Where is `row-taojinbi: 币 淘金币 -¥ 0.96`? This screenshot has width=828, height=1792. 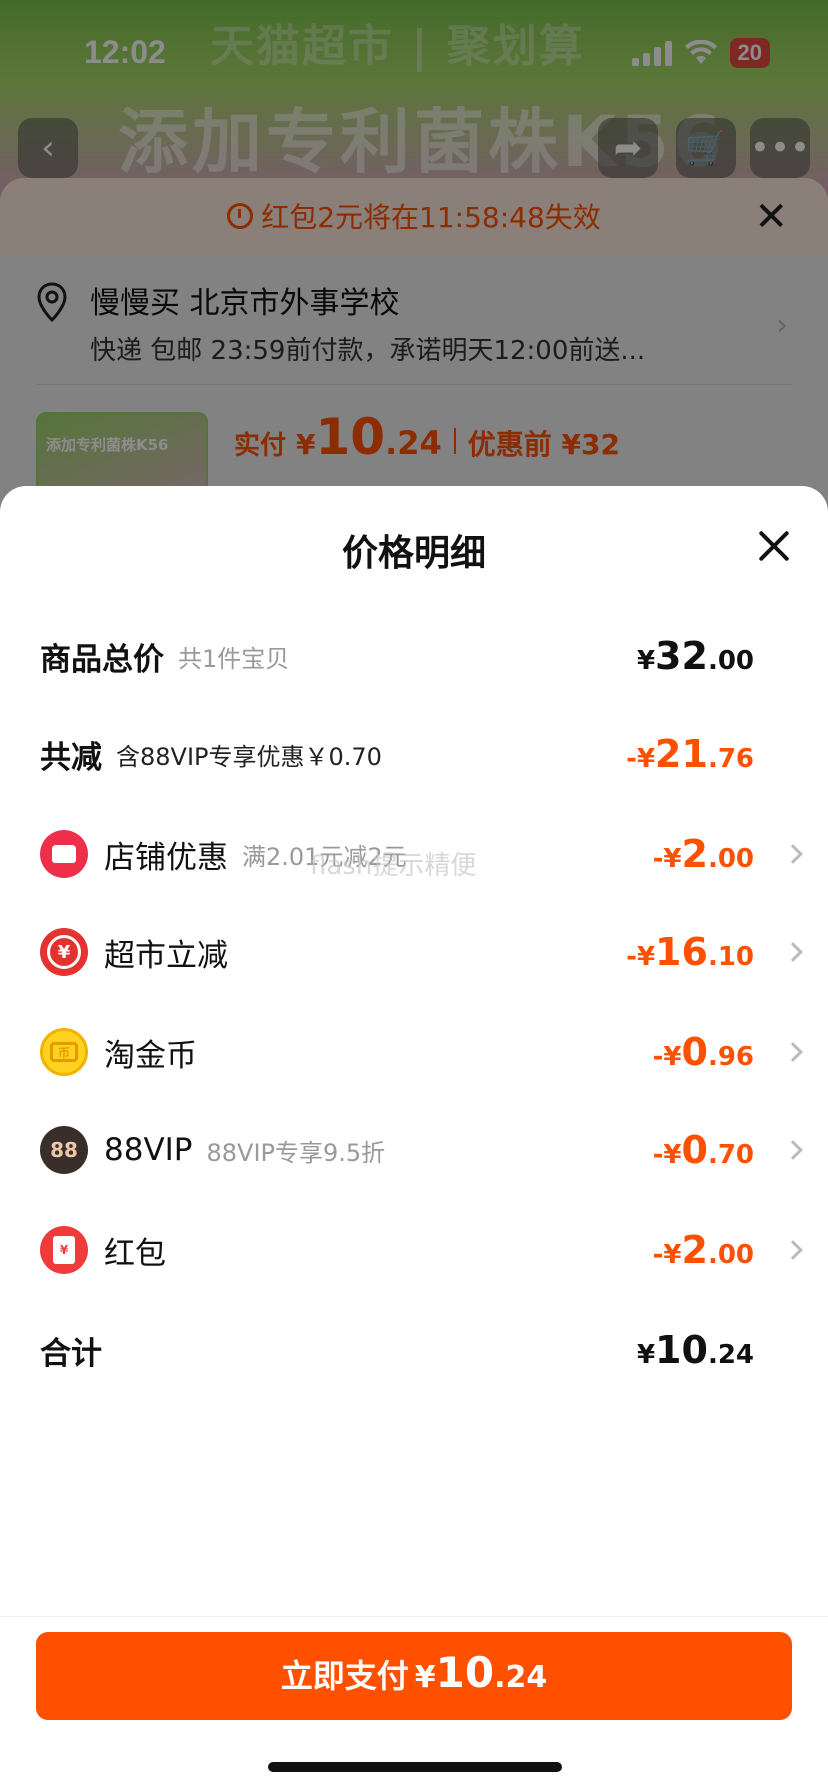 row-taojinbi: 币 淘金币 -¥ 0.96 is located at coordinates (421, 1052).